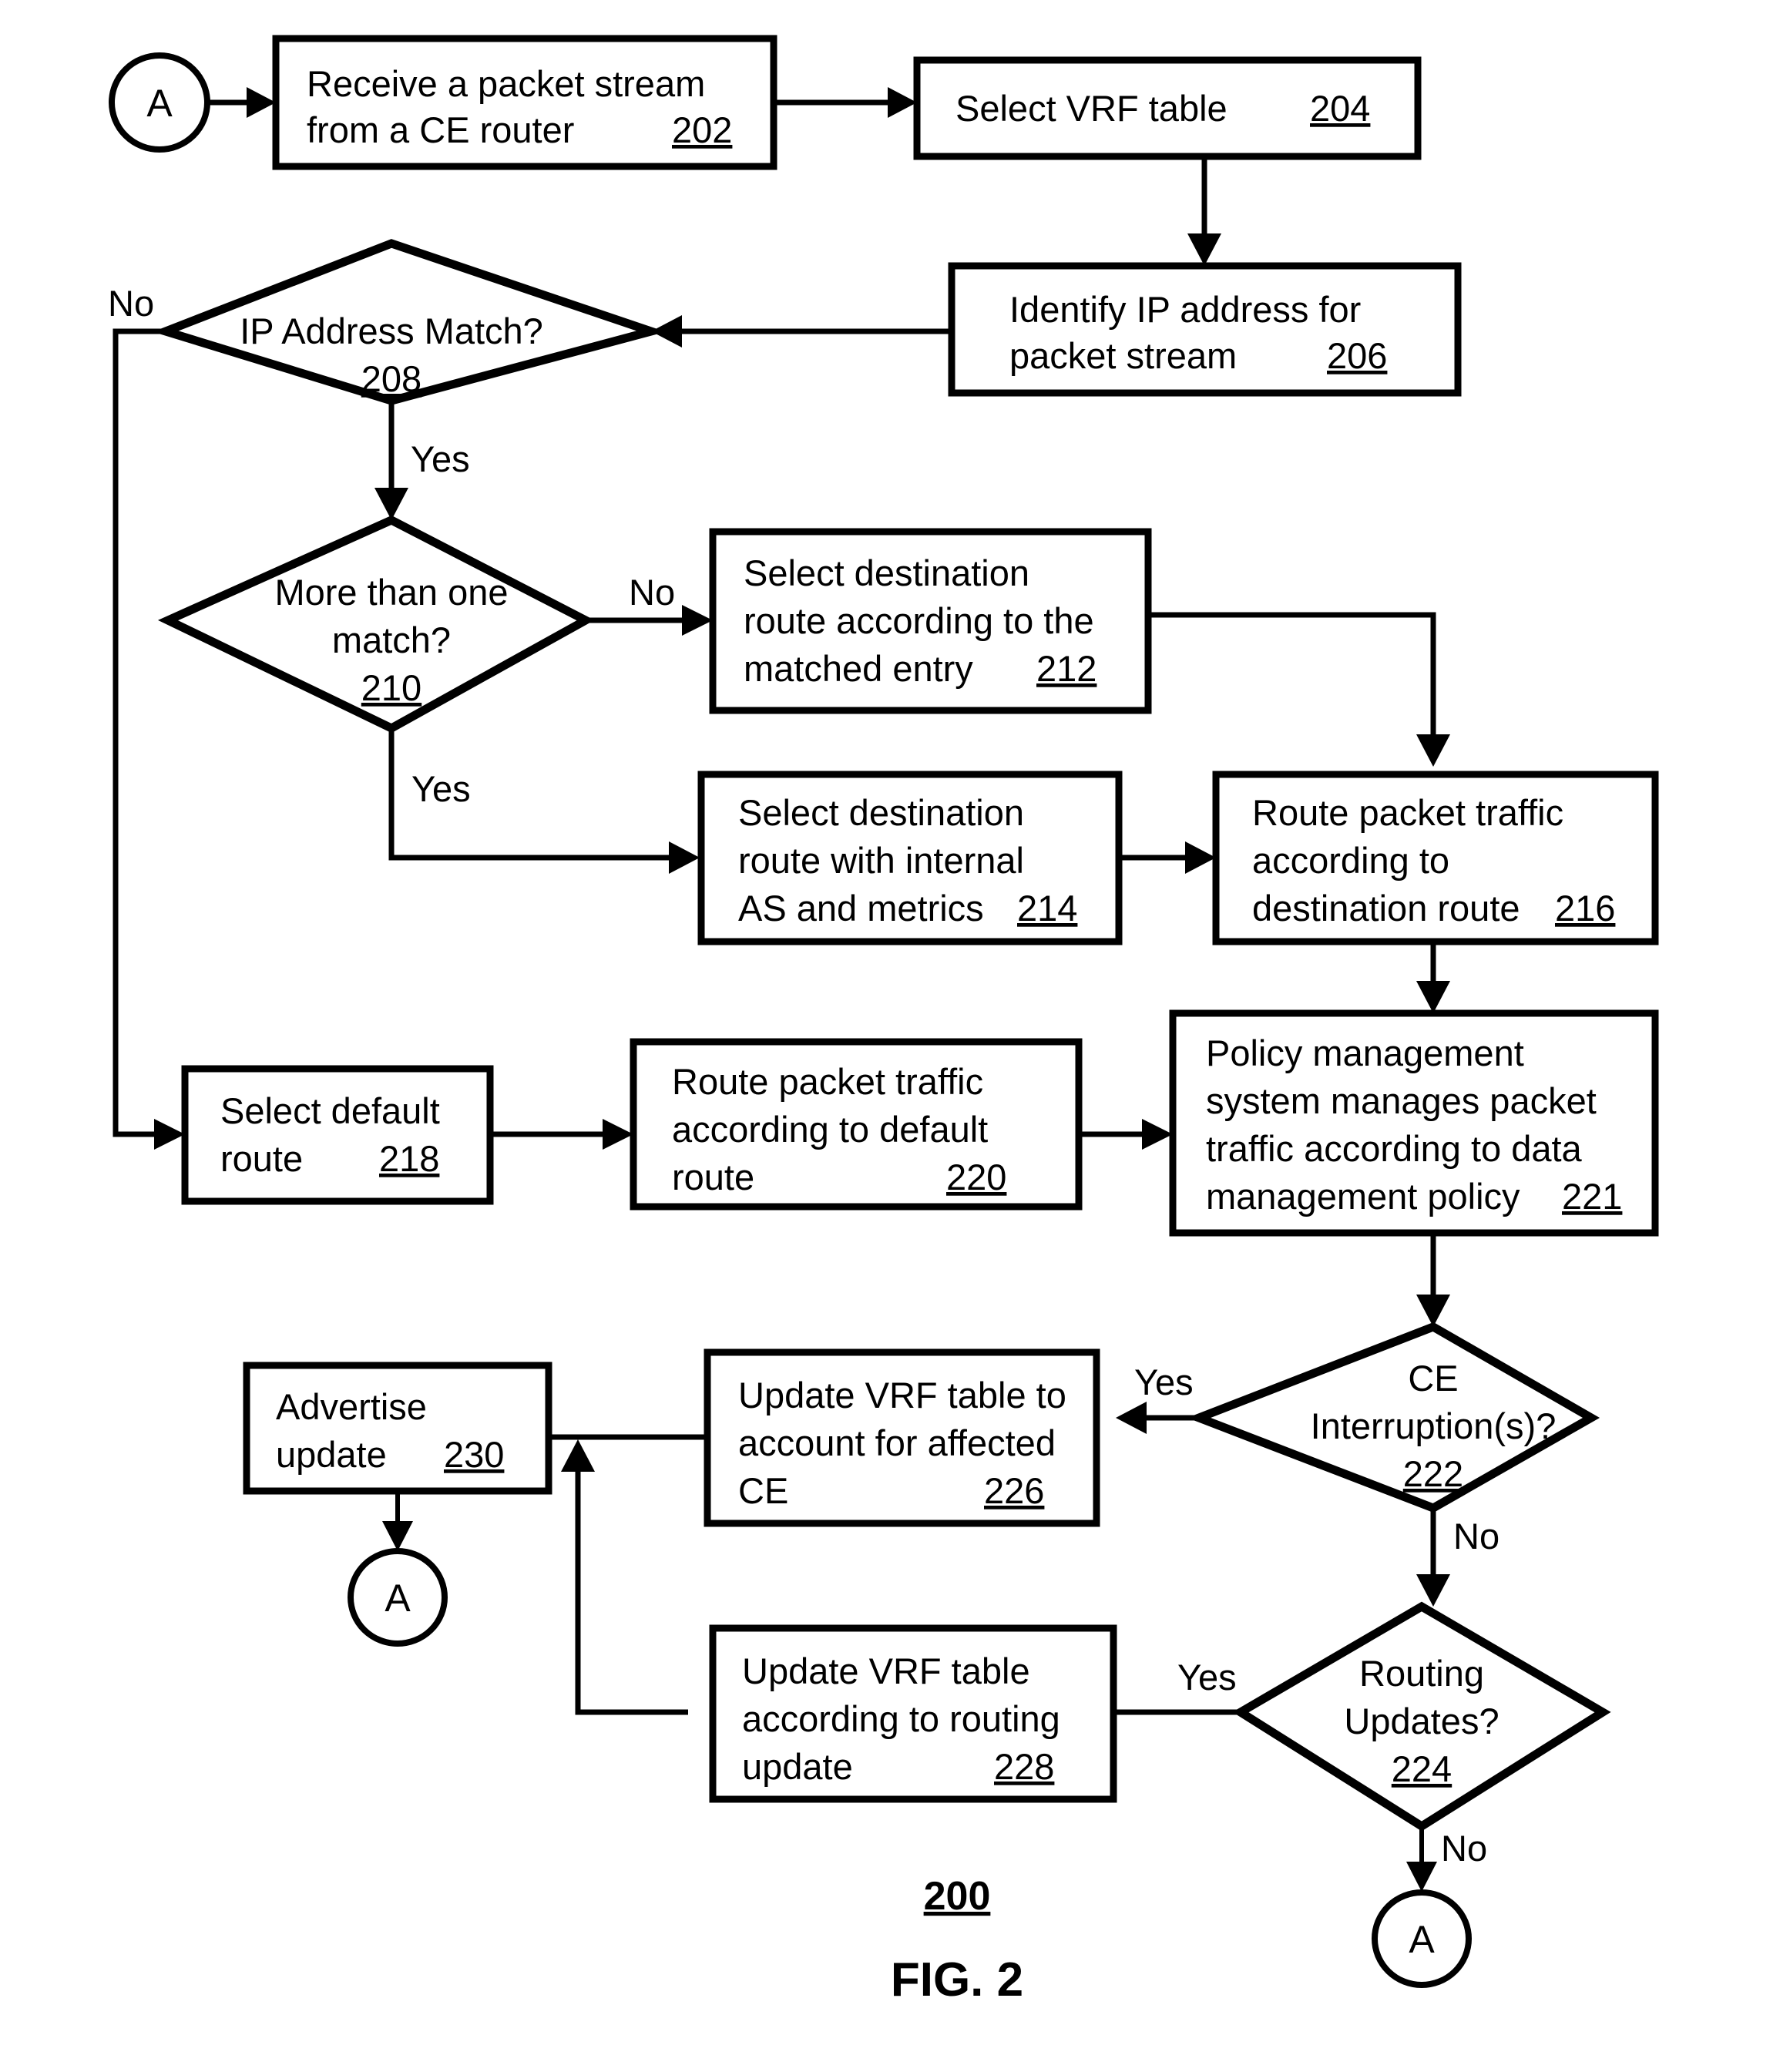 This screenshot has height=2072, width=1790. What do you see at coordinates (858, 668) in the screenshot?
I see `step-212-line3: matched entry` at bounding box center [858, 668].